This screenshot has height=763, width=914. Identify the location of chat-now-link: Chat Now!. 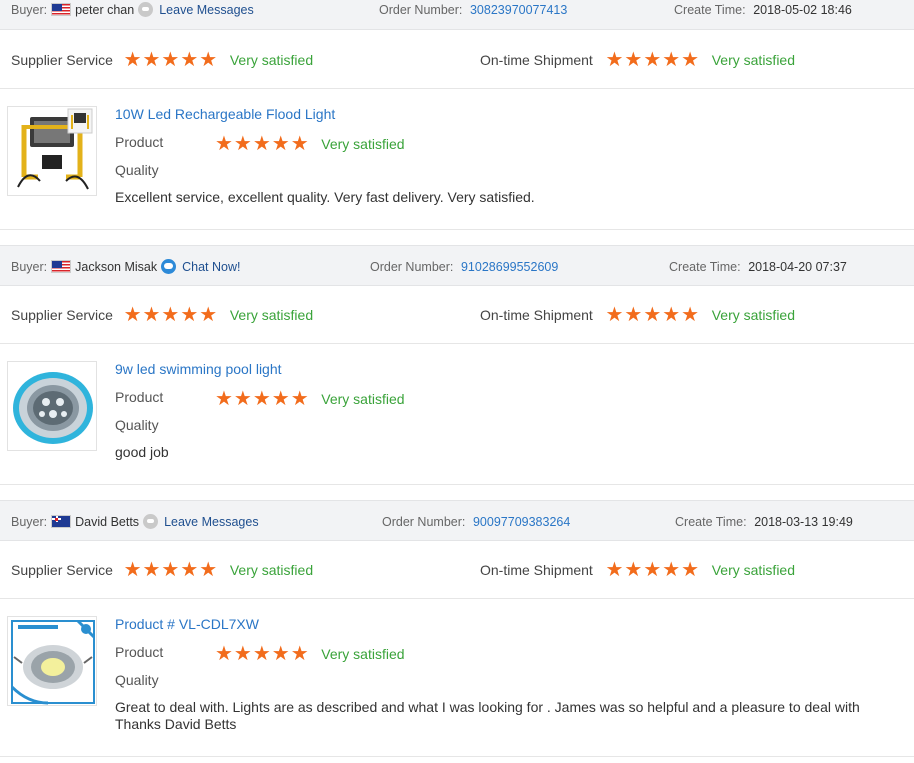
(211, 267).